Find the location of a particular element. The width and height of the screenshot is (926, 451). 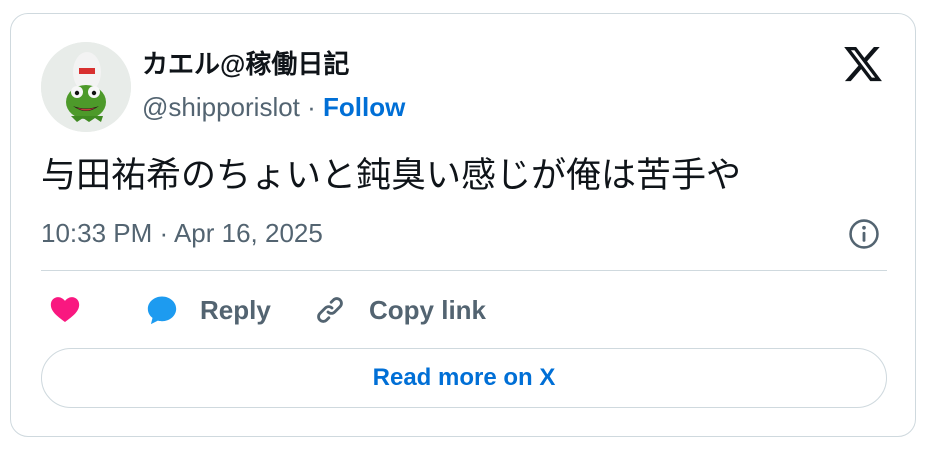

follow-button: Follow is located at coordinates (364, 107).